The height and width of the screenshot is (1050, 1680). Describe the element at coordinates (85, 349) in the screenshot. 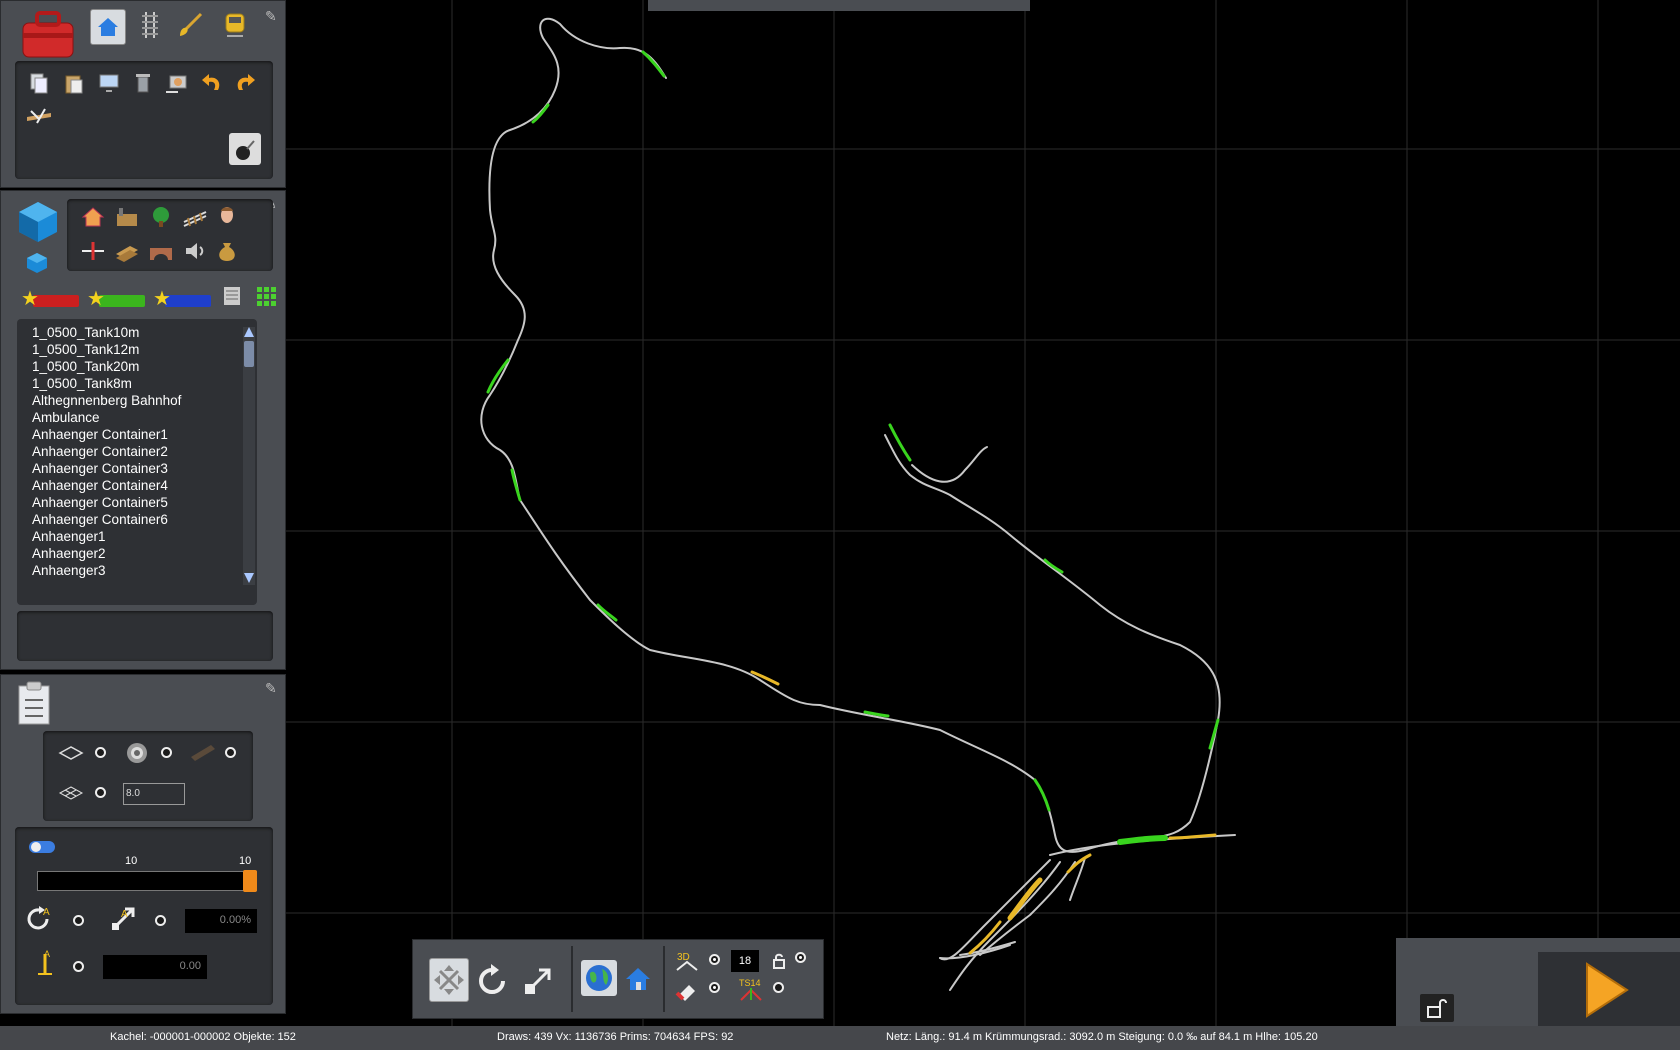

I see `list-item: 1_0500_Tank12m` at that location.